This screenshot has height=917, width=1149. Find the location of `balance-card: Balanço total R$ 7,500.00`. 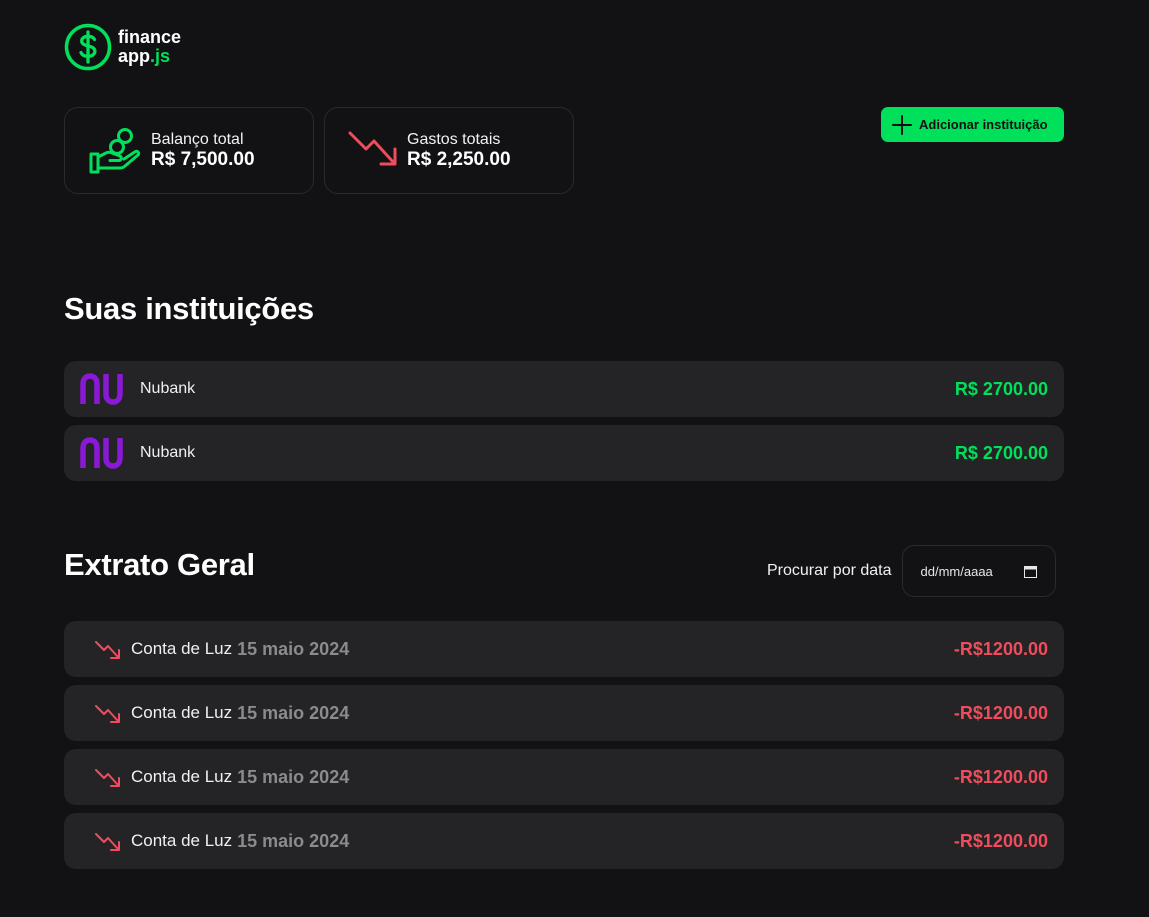

balance-card: Balanço total R$ 7,500.00 is located at coordinates (189, 150).